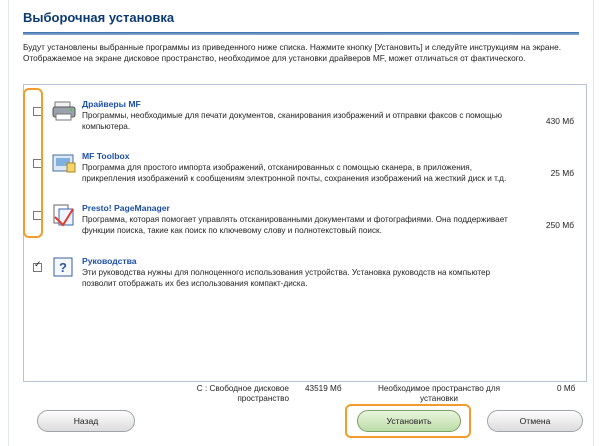 The height and width of the screenshot is (446, 600). I want to click on pagemanager-icon, so click(63, 215).